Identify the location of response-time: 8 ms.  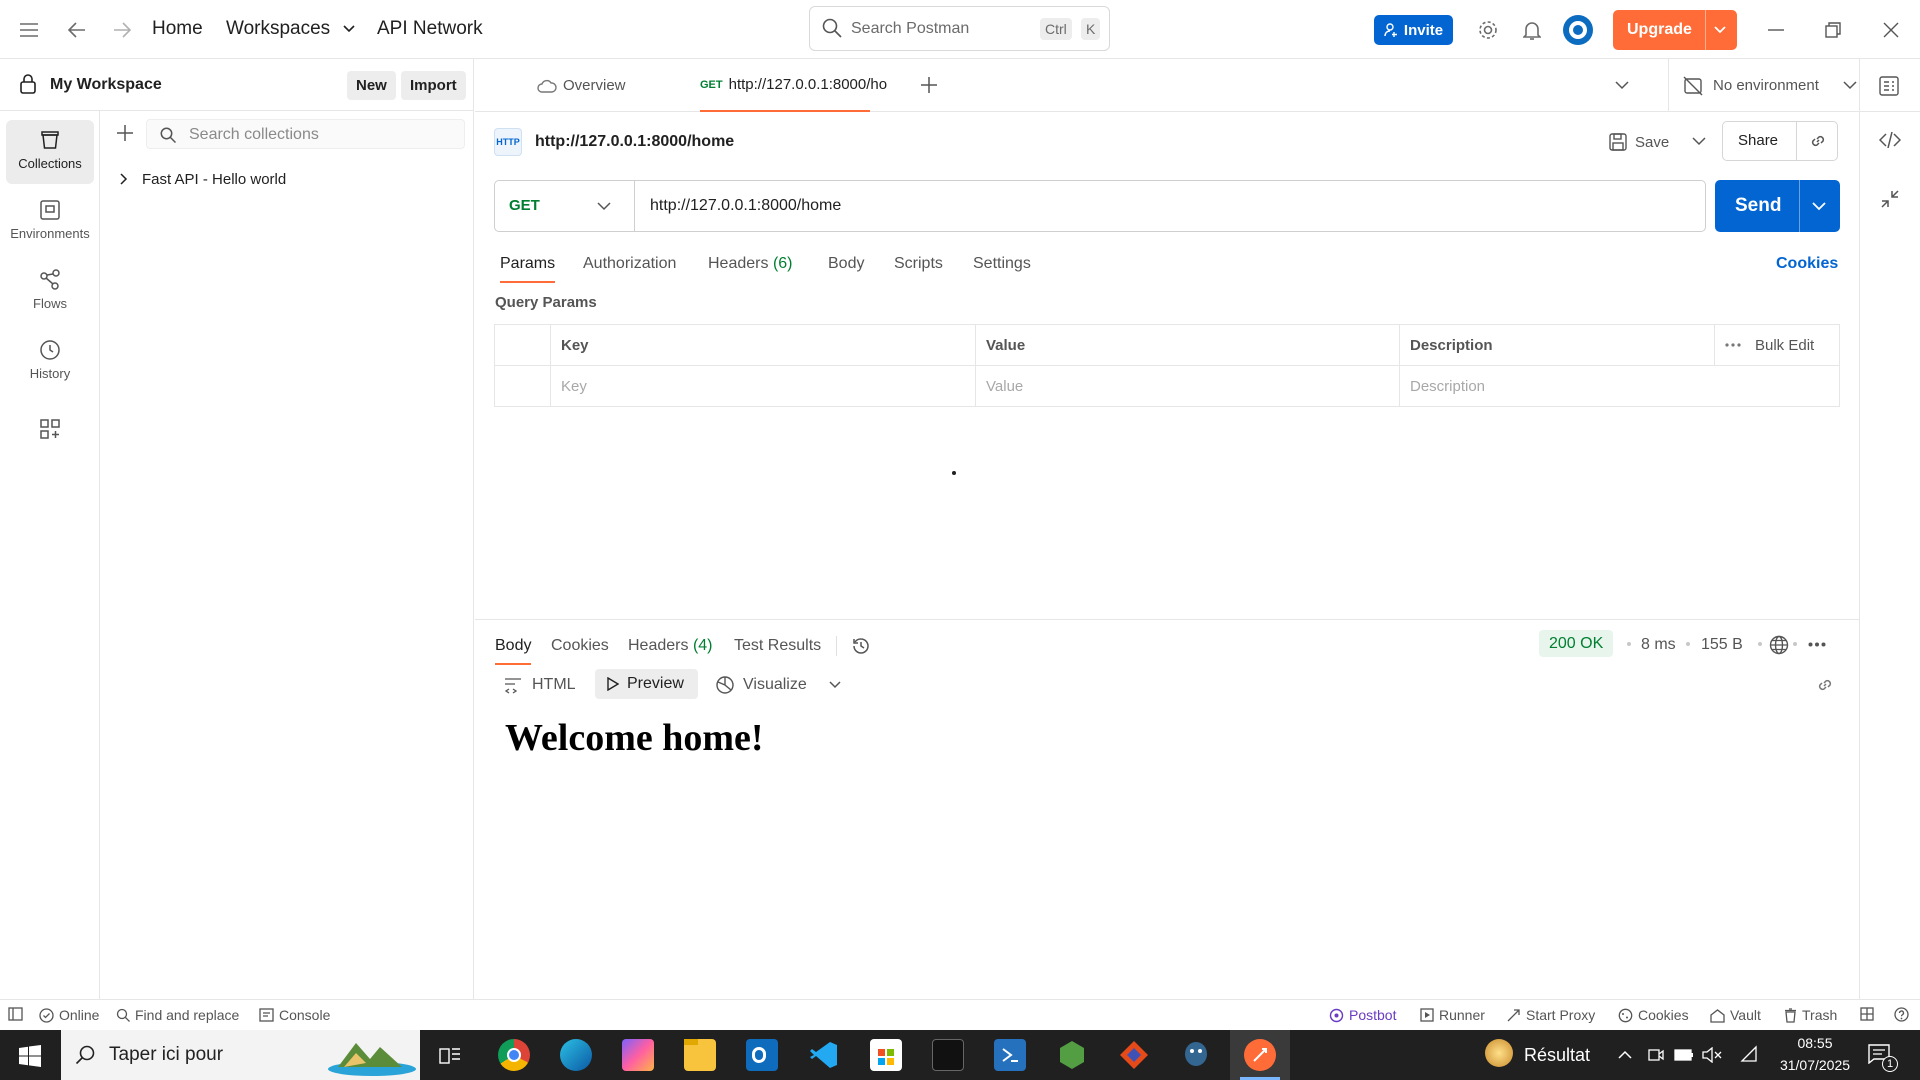
(1658, 645).